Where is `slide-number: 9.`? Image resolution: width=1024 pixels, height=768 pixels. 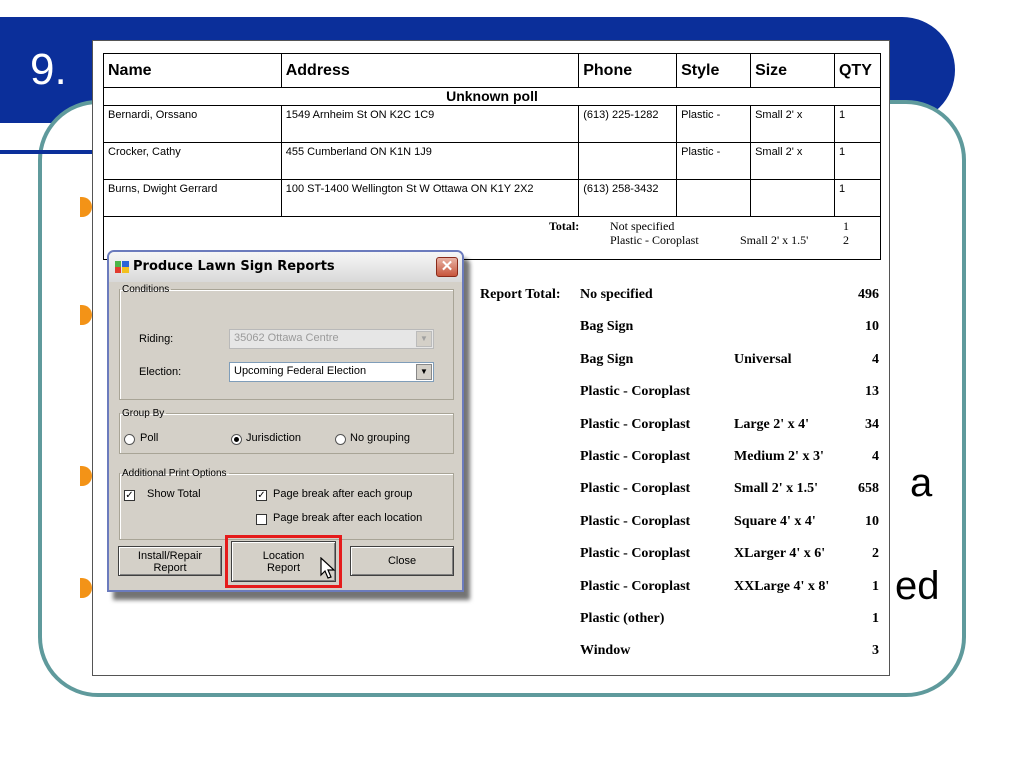 slide-number: 9. is located at coordinates (48, 69).